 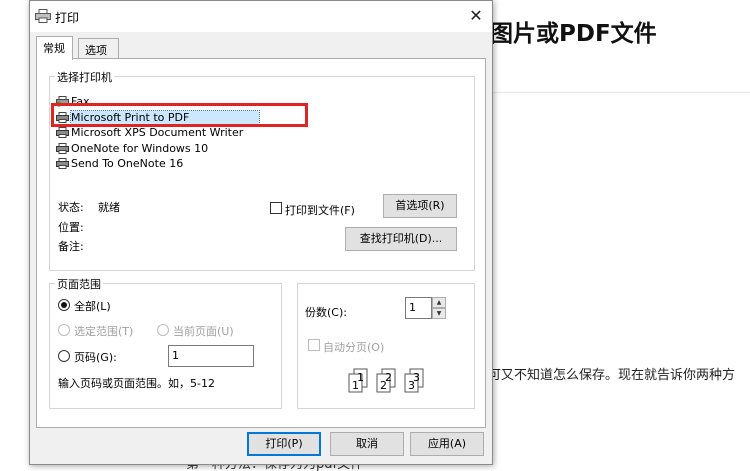 I want to click on collate-pages-icon: 1 1 2 2 3 3, so click(x=386, y=380).